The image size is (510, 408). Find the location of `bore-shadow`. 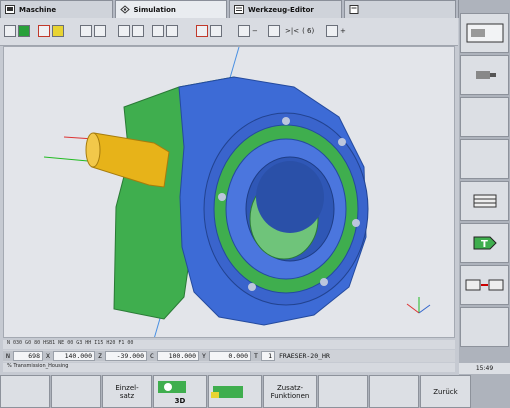

bore-shadow is located at coordinates (290, 197).